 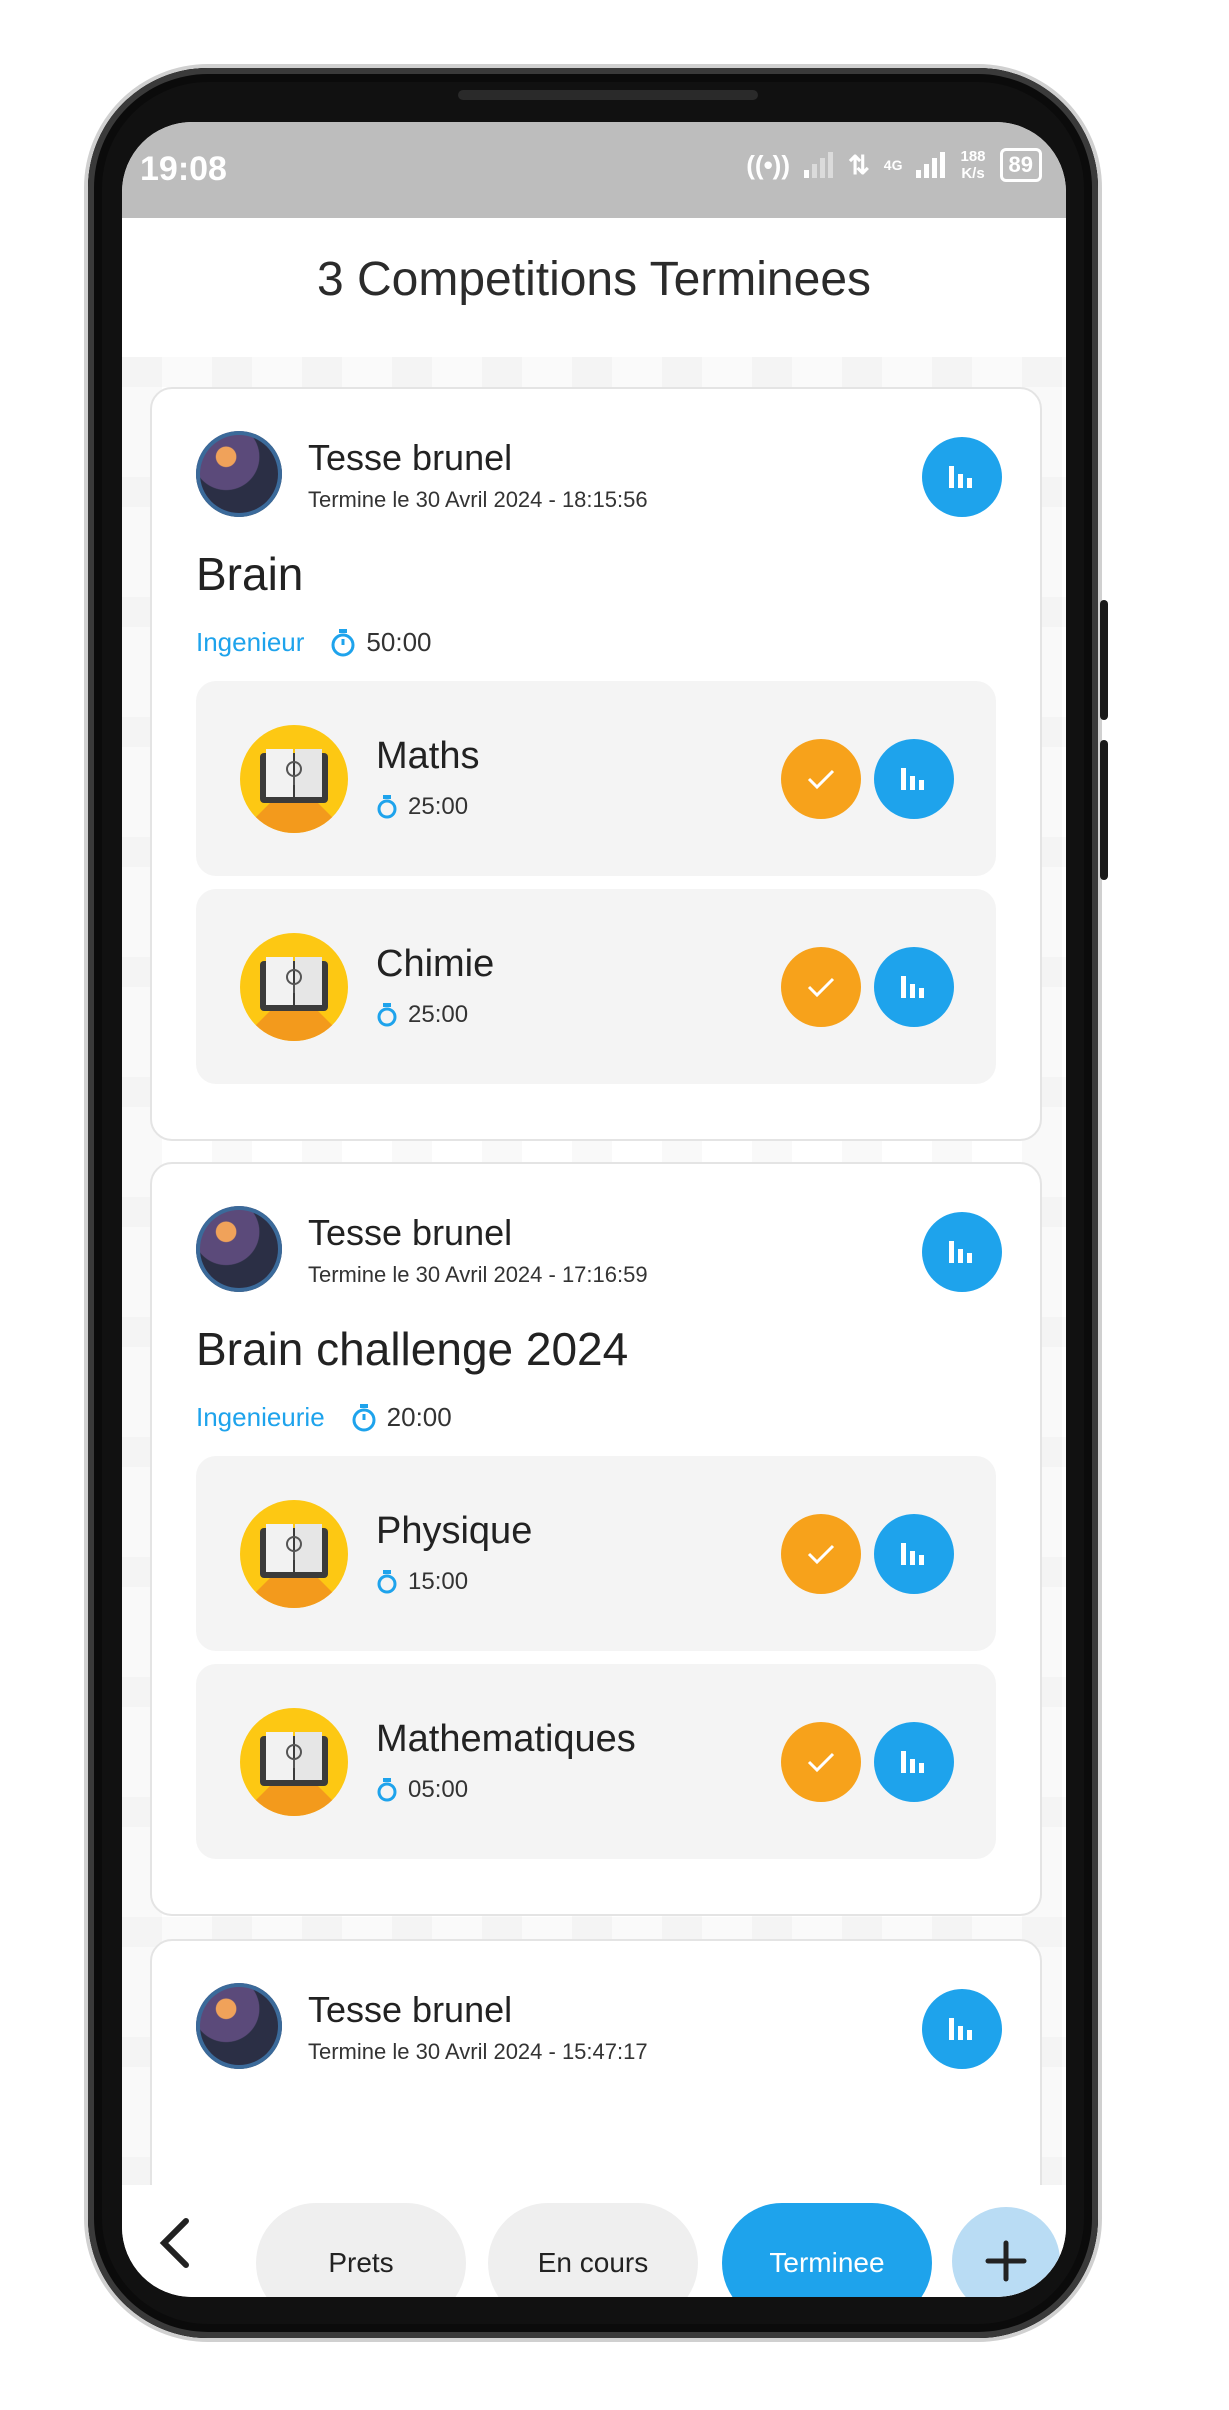 I want to click on net-speed: 188 K/s, so click(x=973, y=165).